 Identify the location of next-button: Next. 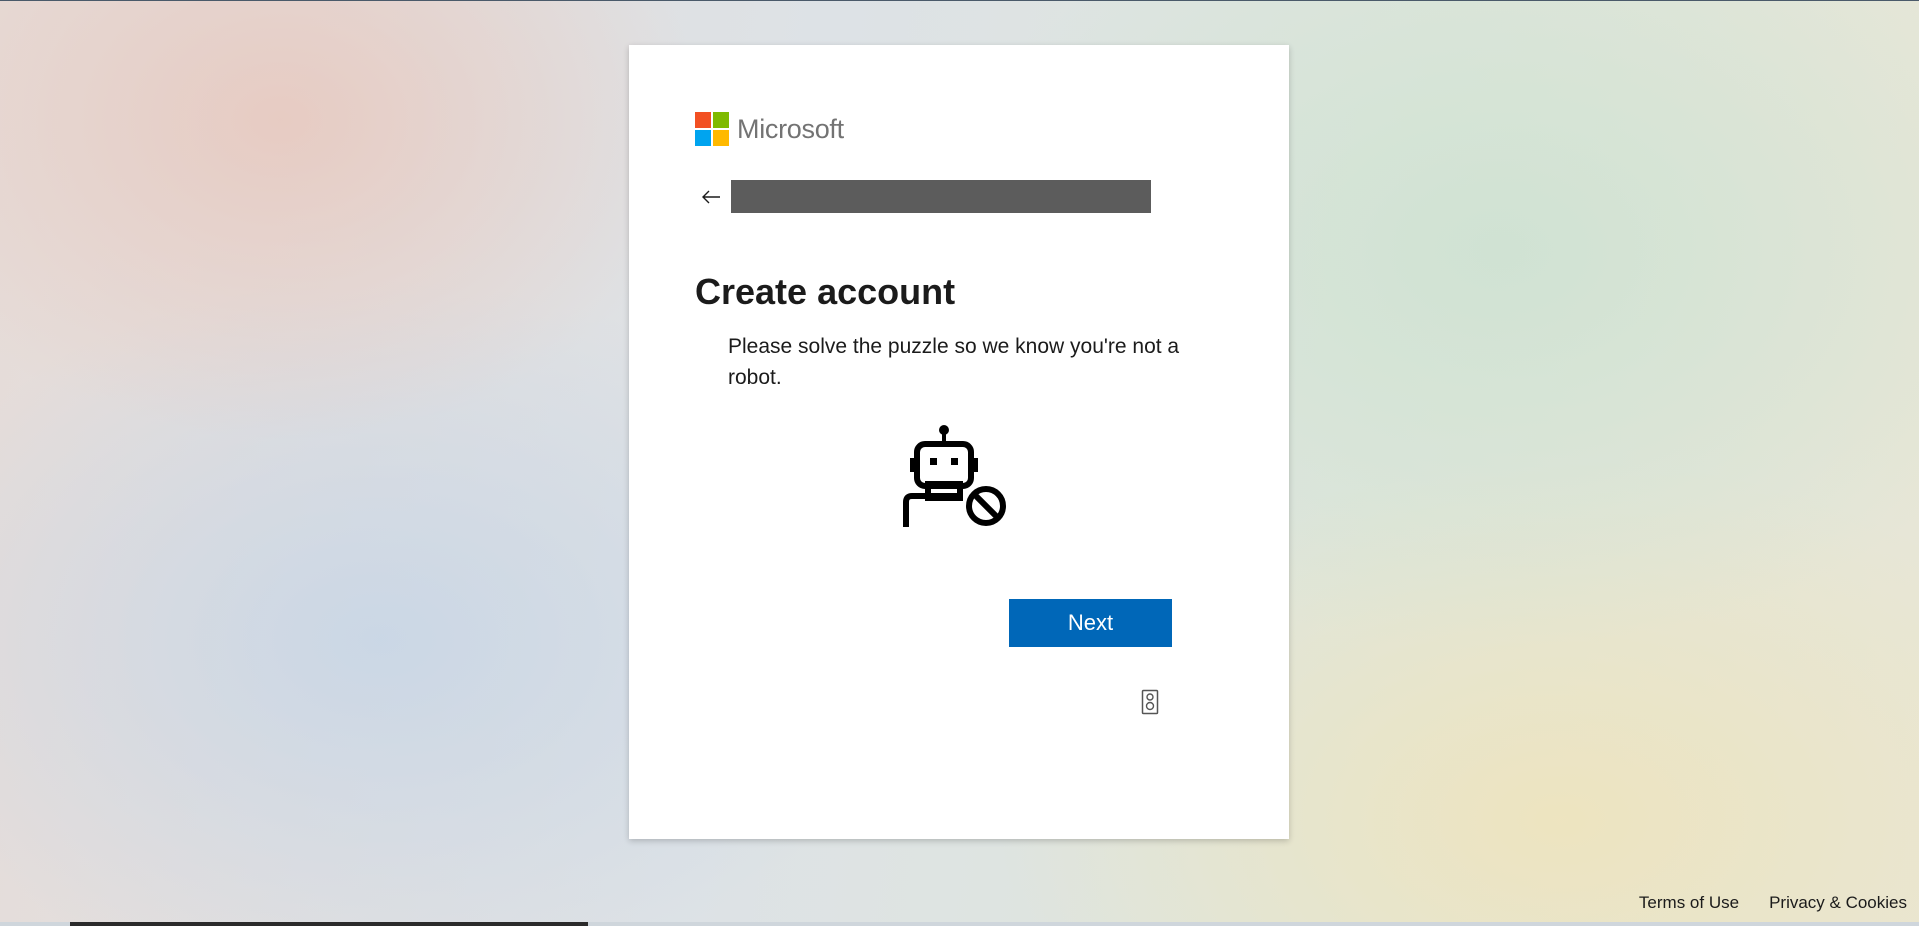
(1090, 623).